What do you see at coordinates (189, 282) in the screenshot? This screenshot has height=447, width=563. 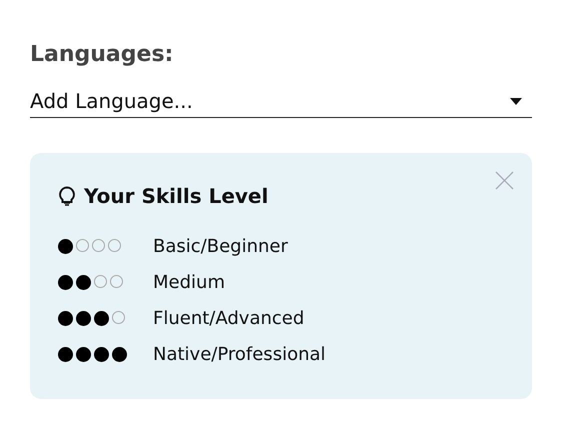 I see `level-label: Medium` at bounding box center [189, 282].